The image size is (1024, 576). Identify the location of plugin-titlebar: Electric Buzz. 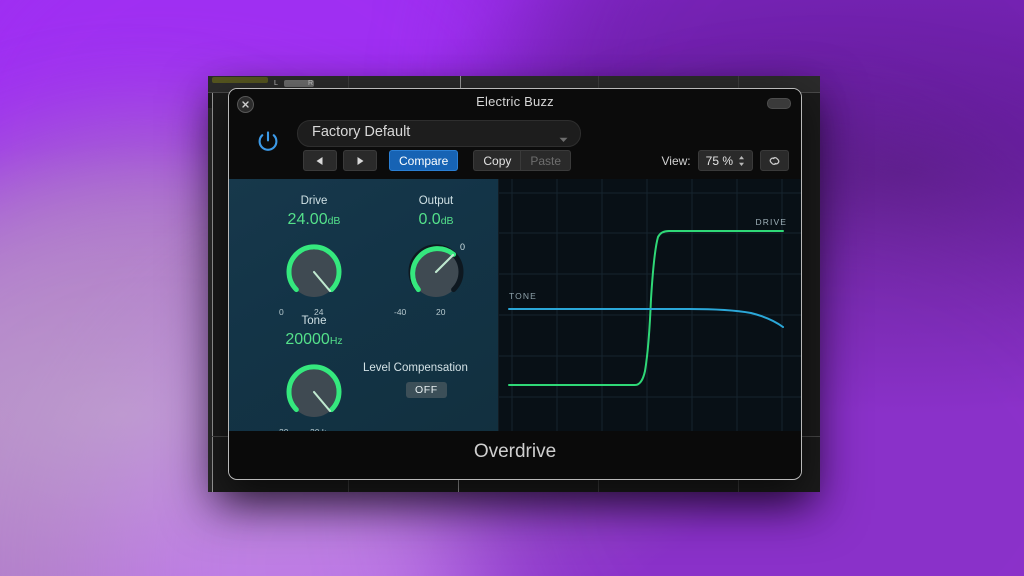
(515, 103).